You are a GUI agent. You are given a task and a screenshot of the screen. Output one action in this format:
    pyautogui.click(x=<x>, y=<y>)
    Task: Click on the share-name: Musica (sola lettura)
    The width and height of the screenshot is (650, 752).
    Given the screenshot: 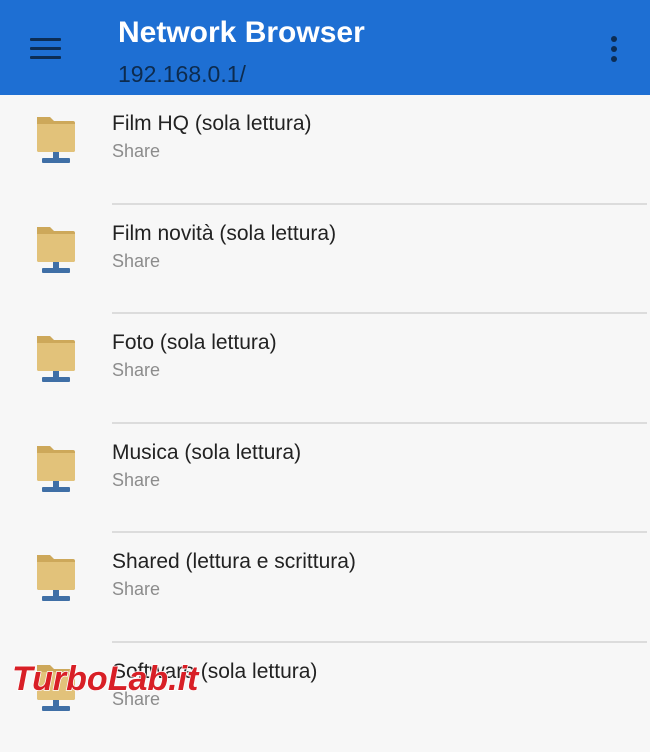 What is the action you would take?
    pyautogui.click(x=206, y=453)
    